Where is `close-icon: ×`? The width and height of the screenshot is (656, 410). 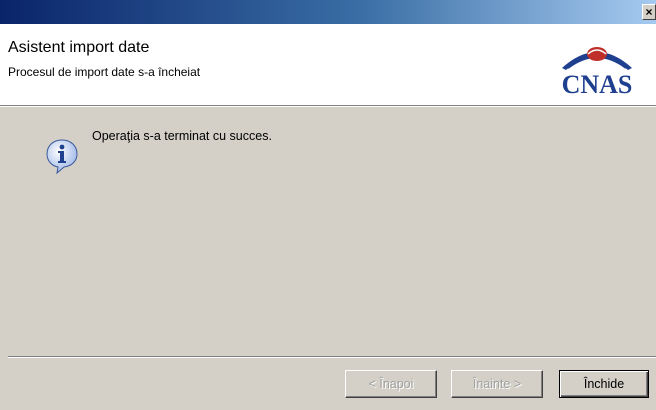
close-icon: × is located at coordinates (649, 12).